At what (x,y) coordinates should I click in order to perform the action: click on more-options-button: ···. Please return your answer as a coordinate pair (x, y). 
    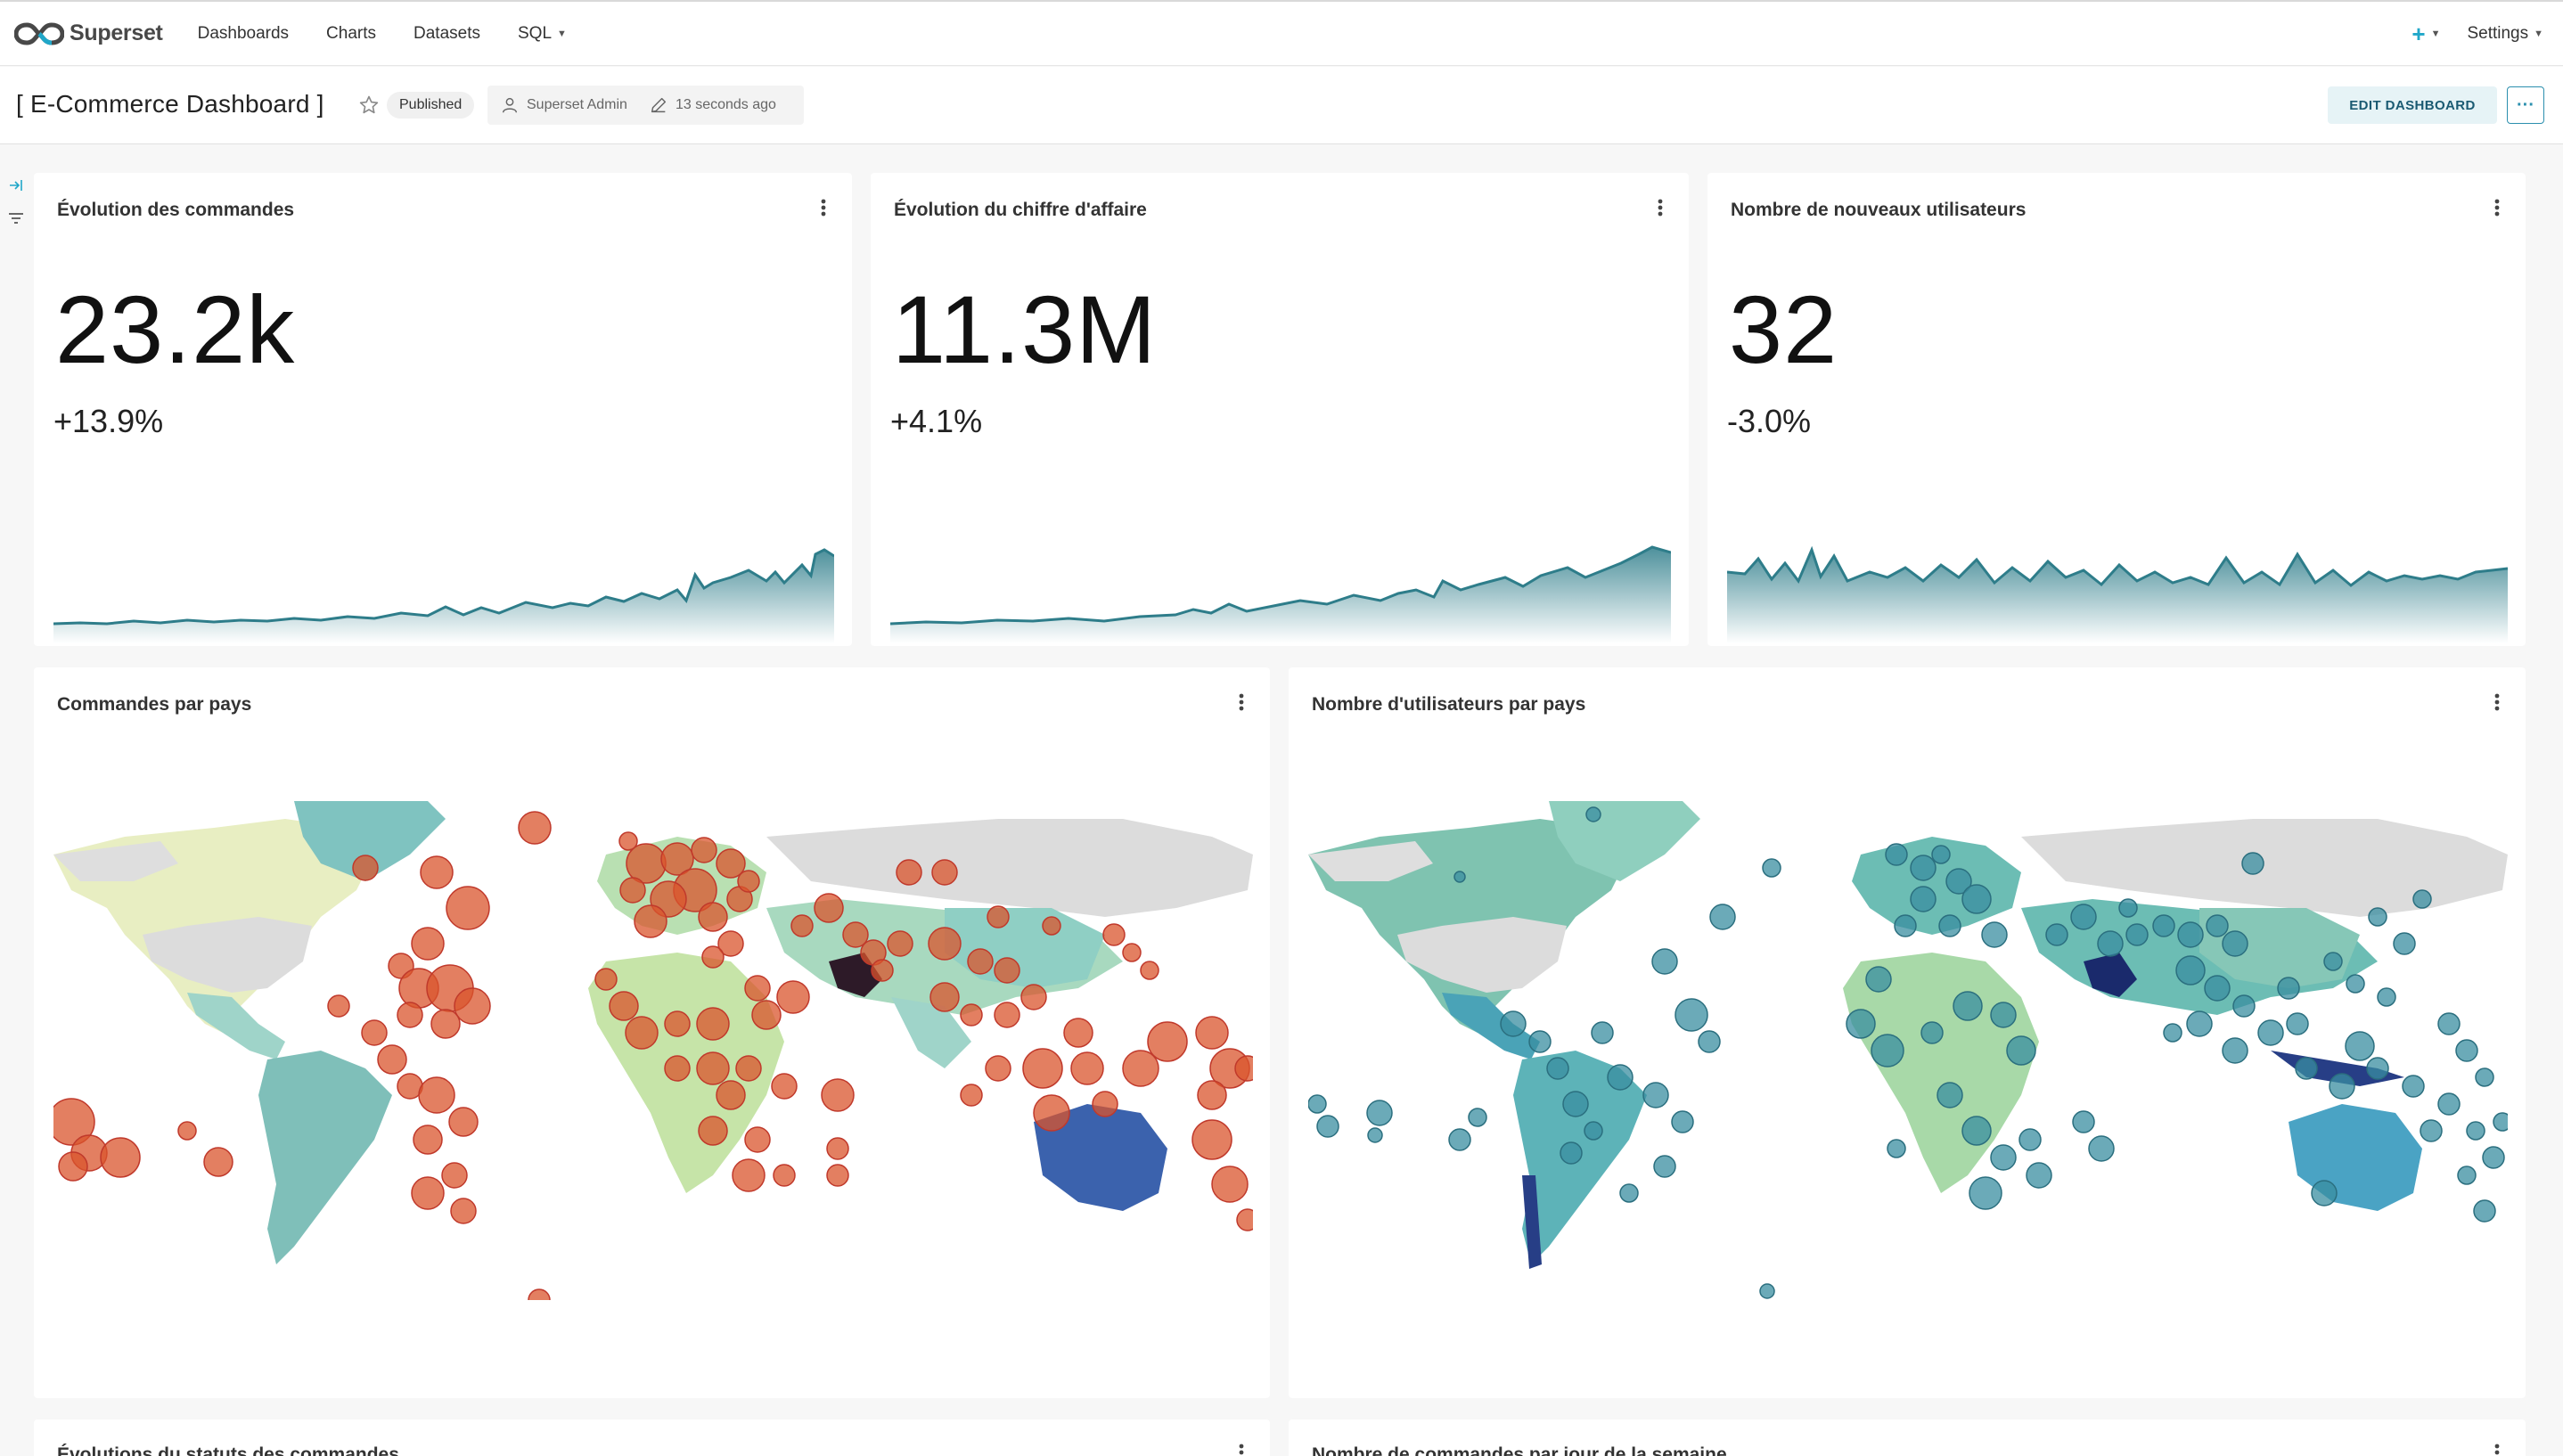
    Looking at the image, I should click on (2525, 105).